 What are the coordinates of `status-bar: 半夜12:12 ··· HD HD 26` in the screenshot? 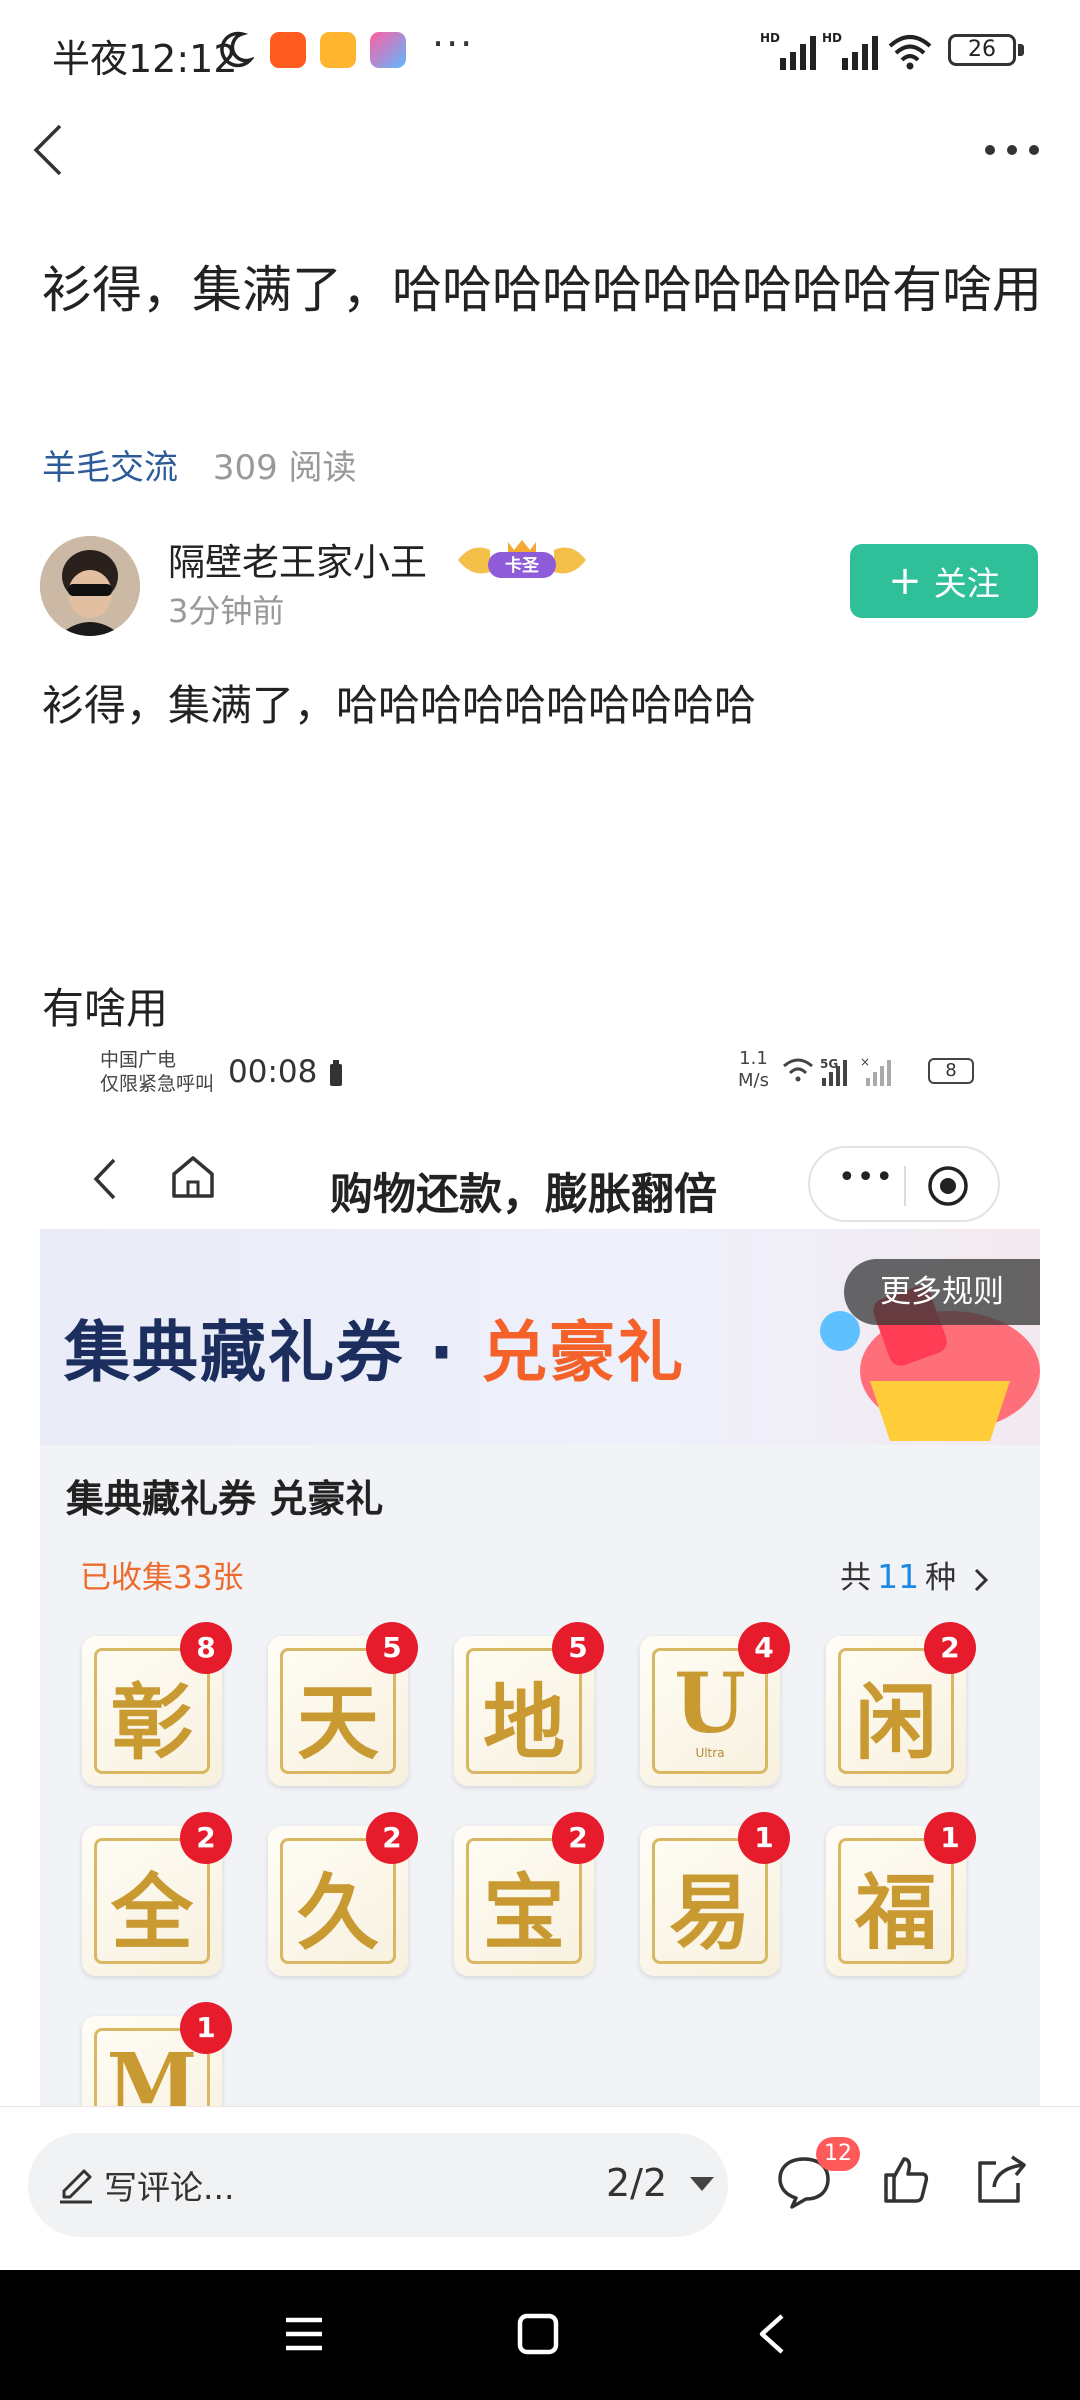 It's located at (540, 50).